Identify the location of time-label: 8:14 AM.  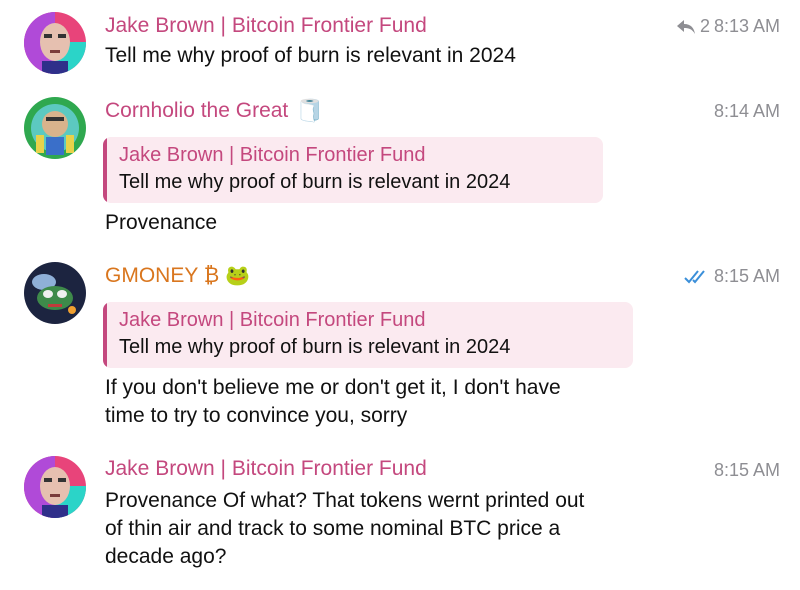
(746, 111).